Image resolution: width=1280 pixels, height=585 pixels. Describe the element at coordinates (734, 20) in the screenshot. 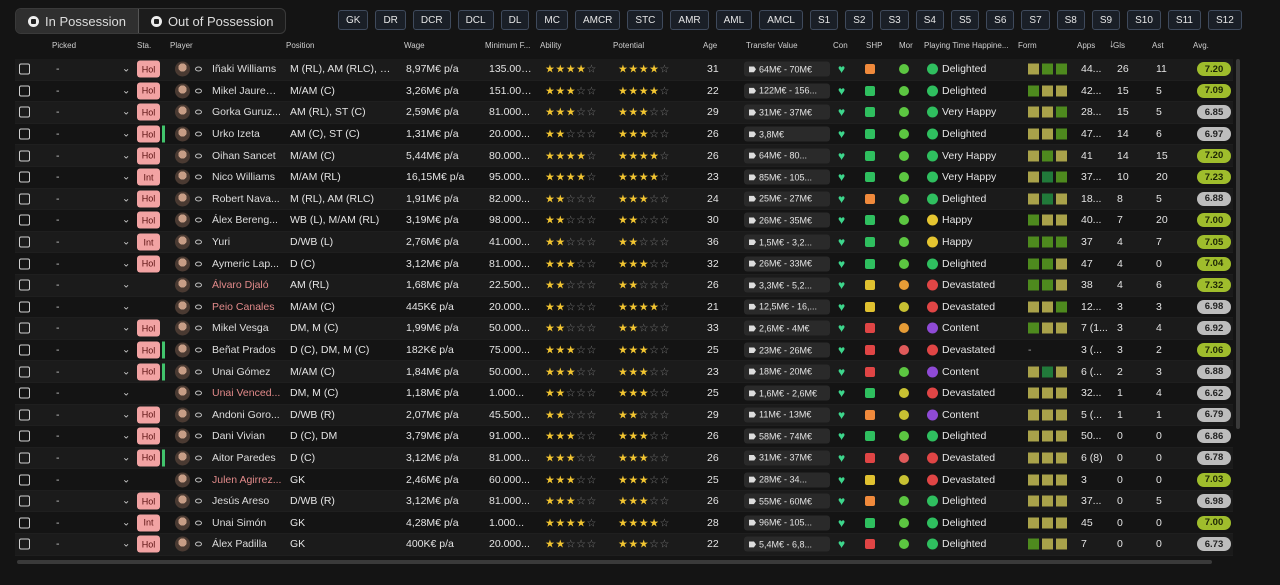

I see `filter-aml: AML` at that location.